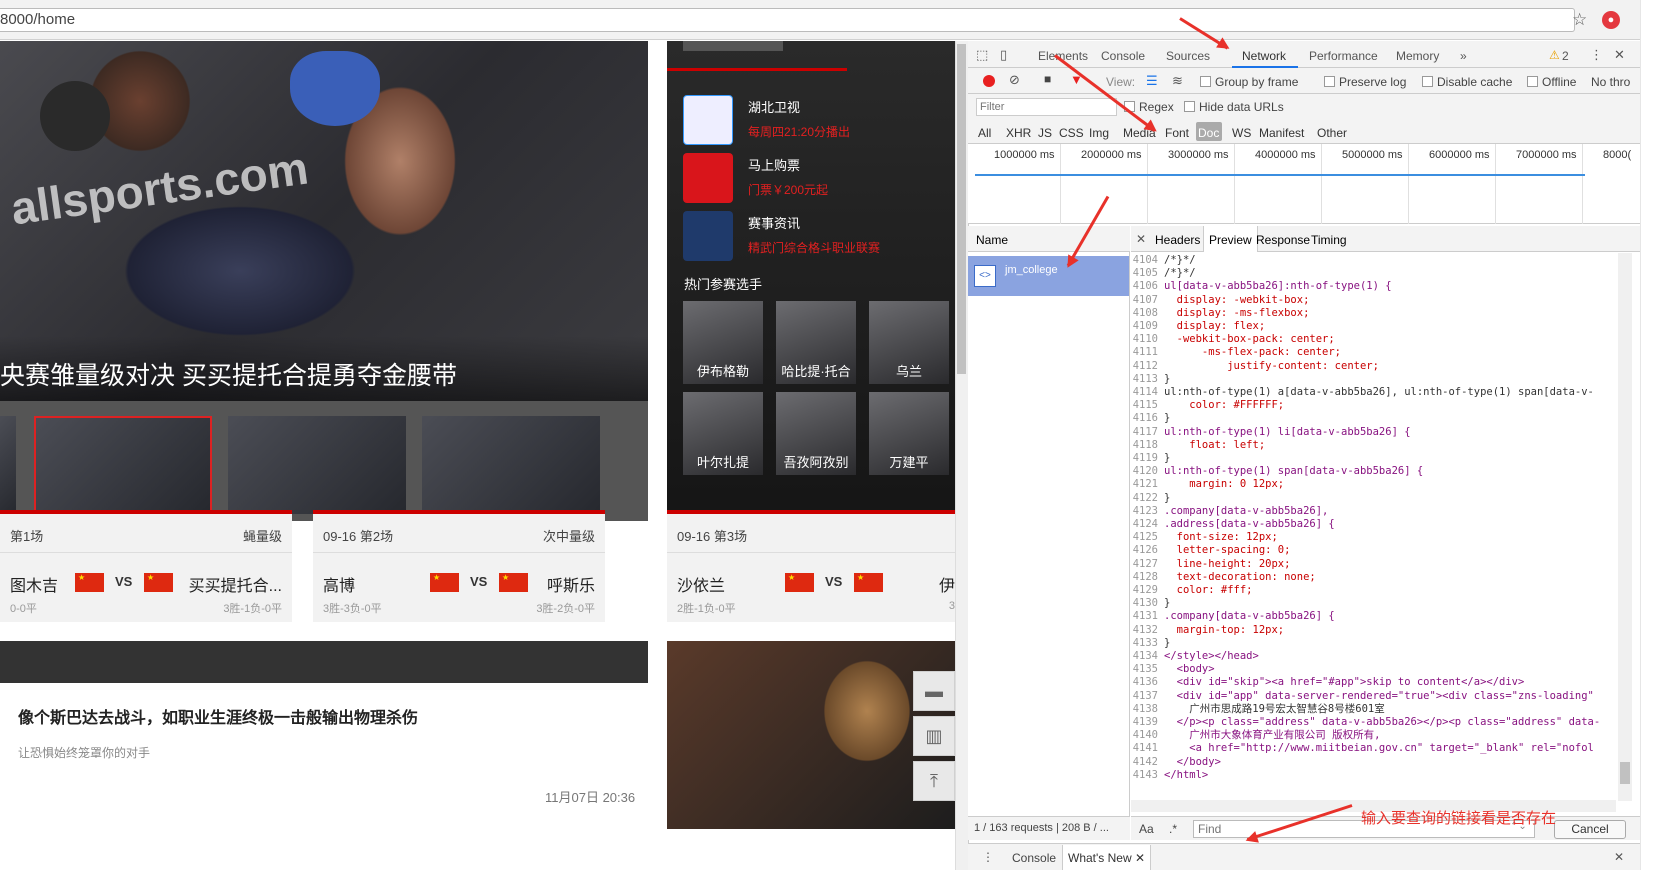 The image size is (1673, 870). Describe the element at coordinates (984, 133) in the screenshot. I see `type-all: All` at that location.